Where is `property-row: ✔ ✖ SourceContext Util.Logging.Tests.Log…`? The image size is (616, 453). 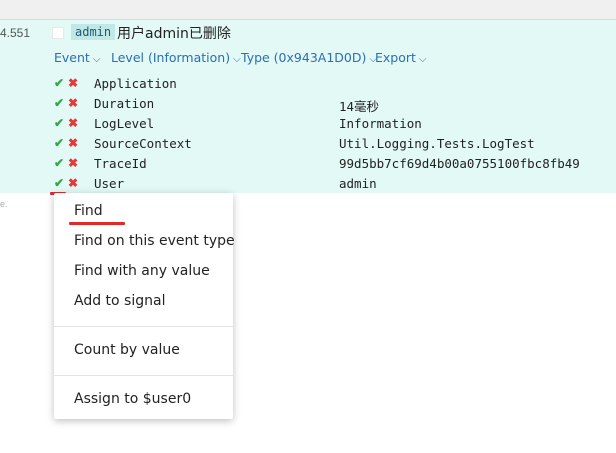 property-row: ✔ ✖ SourceContext Util.Logging.Tests.Log… is located at coordinates (308, 145).